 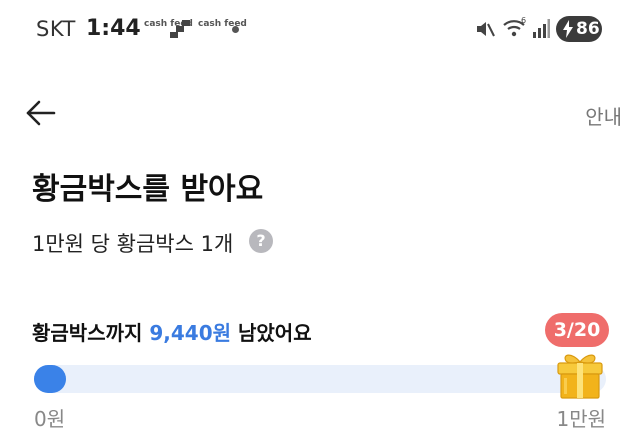 What do you see at coordinates (222, 24) in the screenshot?
I see `cashfeed-notification-icon-2: cash feed` at bounding box center [222, 24].